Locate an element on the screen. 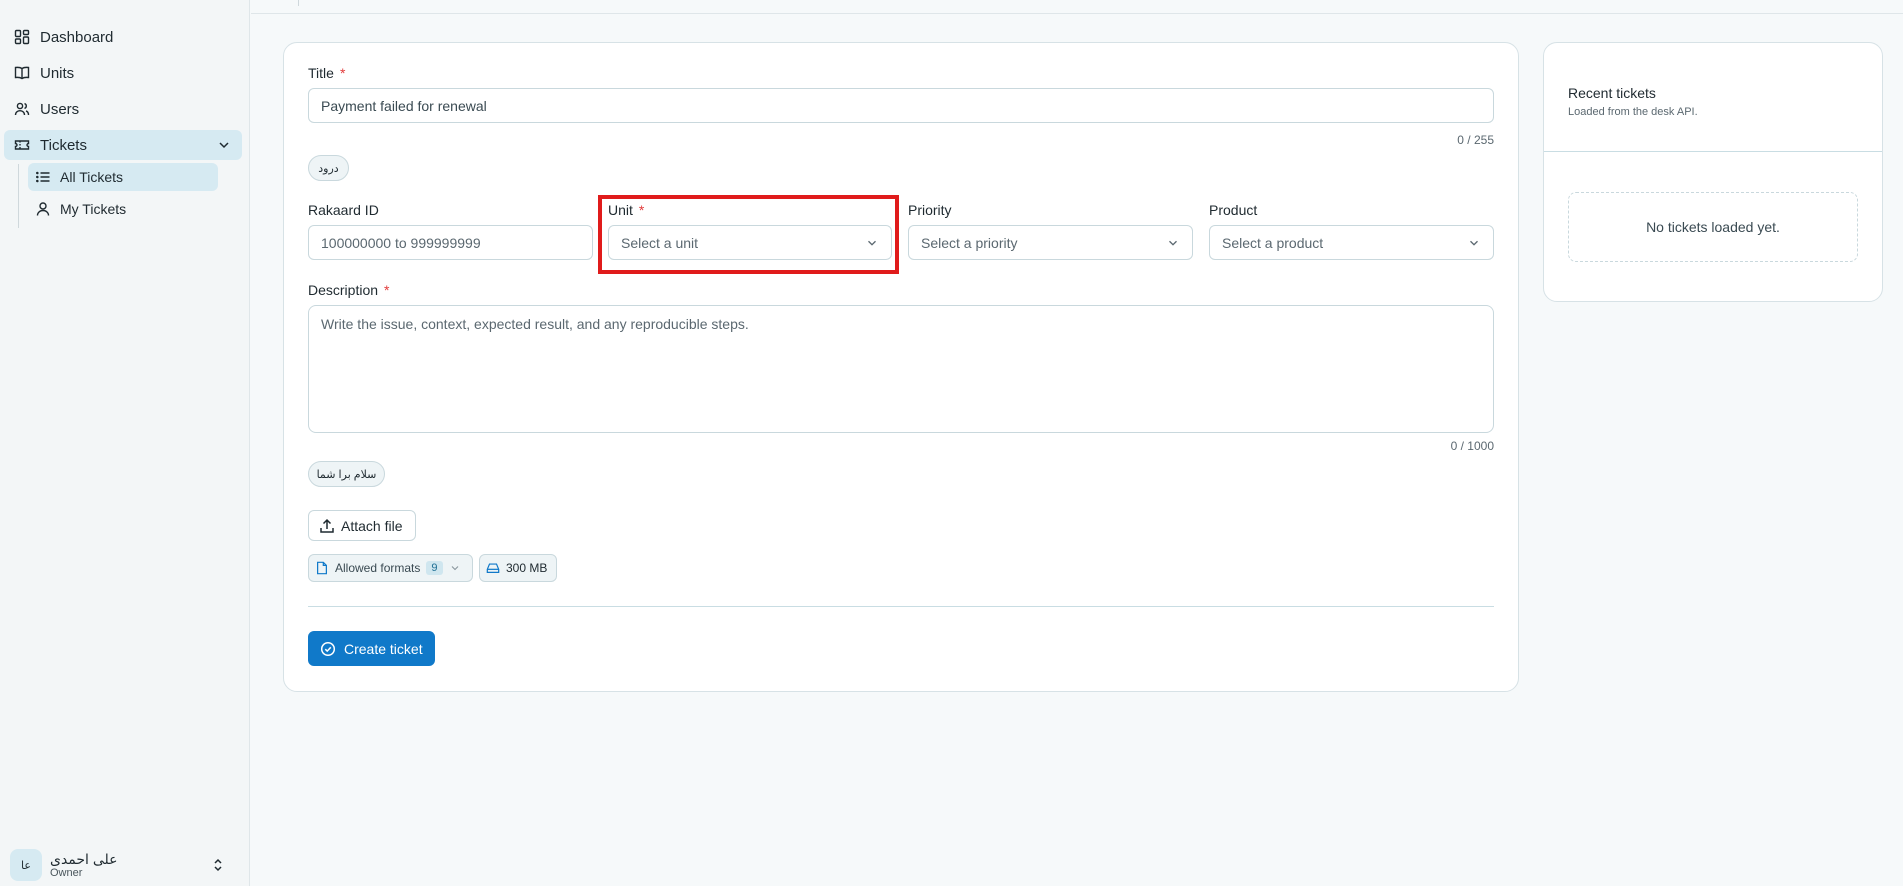  top-bar is located at coordinates (1077, 7).